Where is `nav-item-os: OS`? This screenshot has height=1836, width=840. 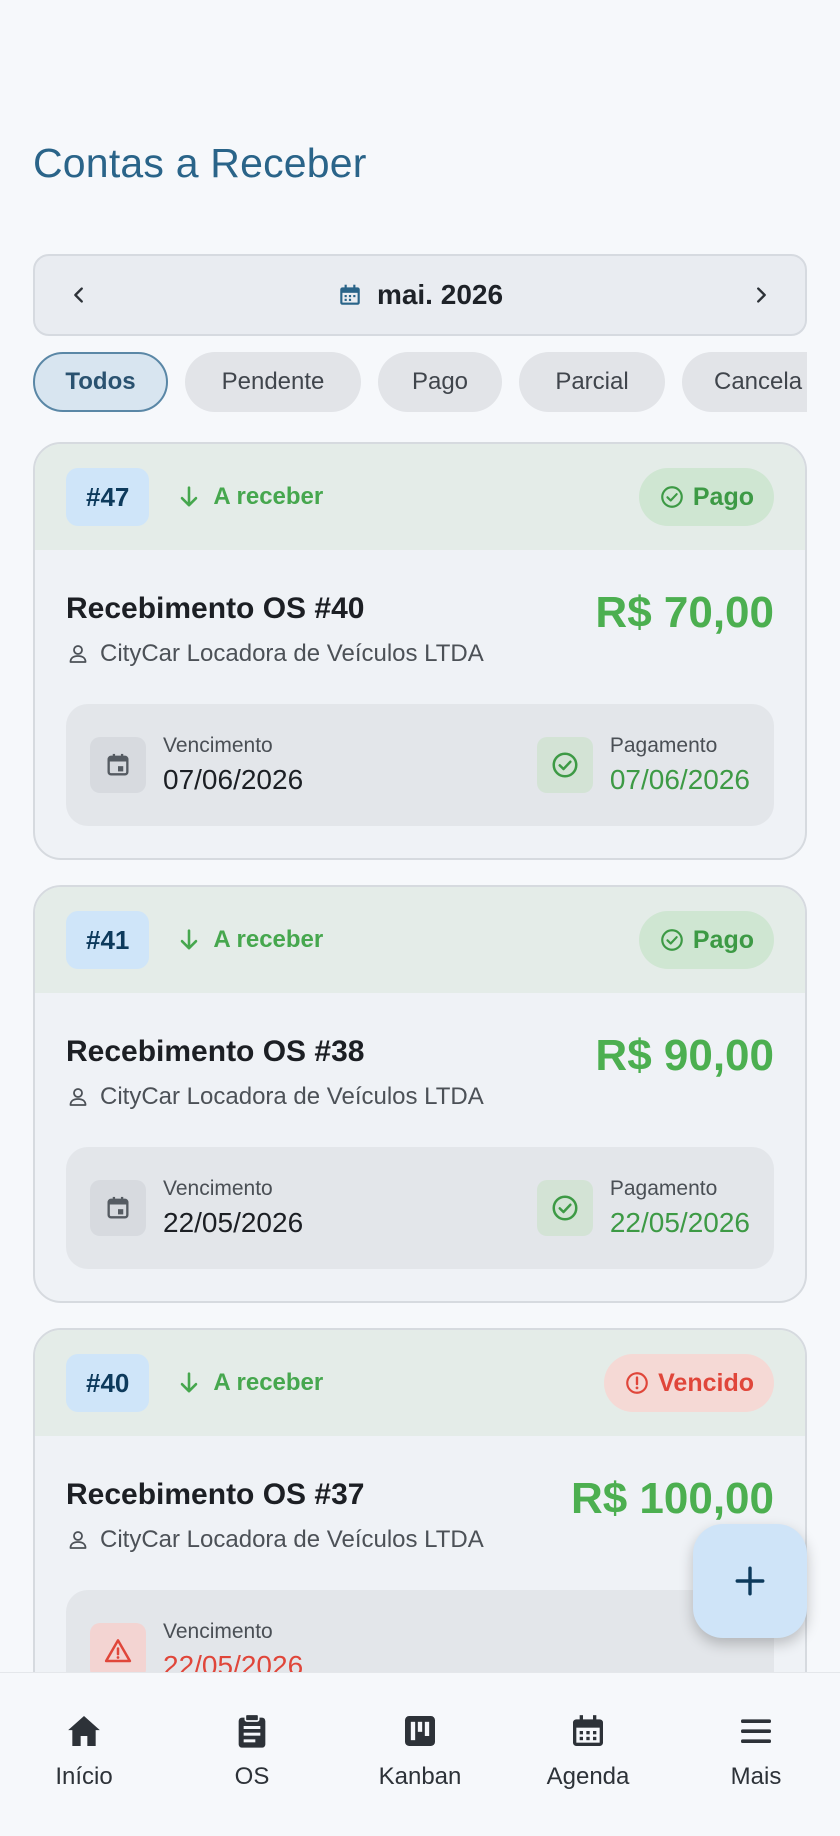 nav-item-os: OS is located at coordinates (252, 1751).